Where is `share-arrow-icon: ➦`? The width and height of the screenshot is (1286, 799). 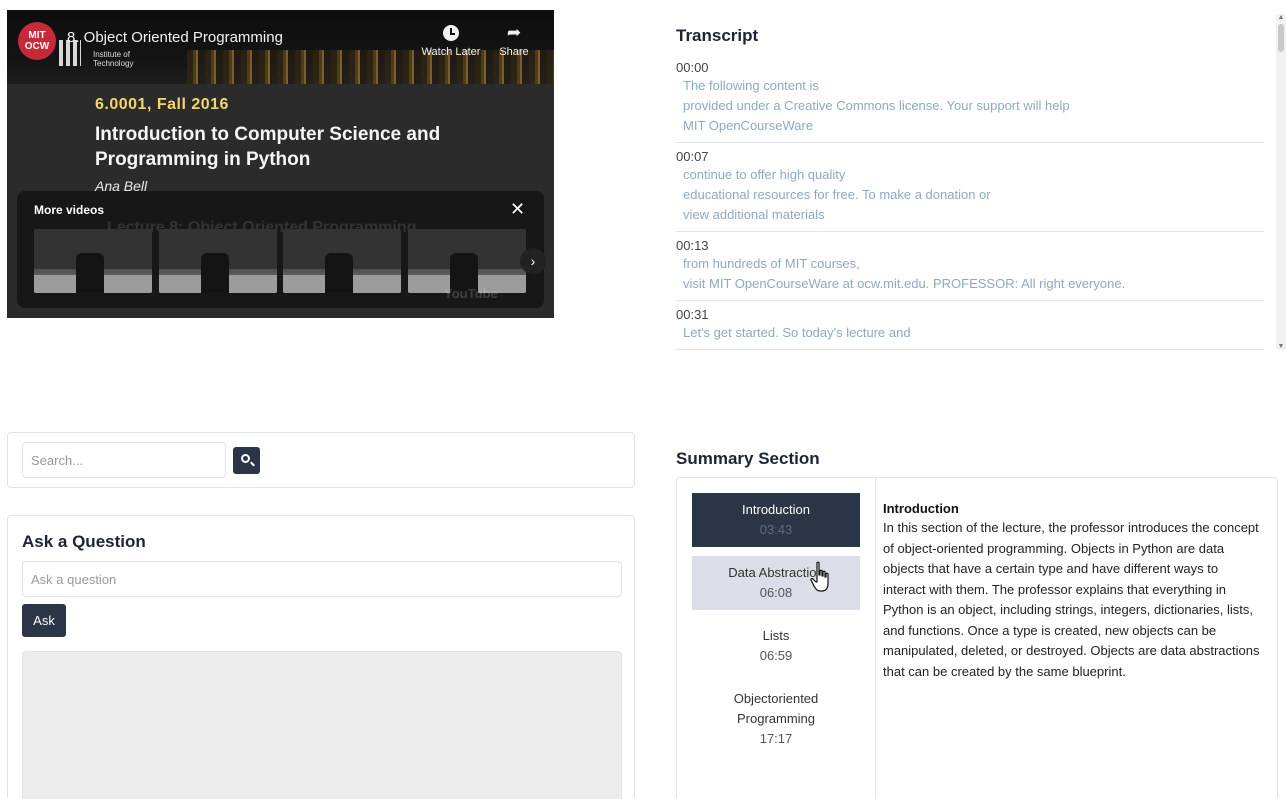 share-arrow-icon: ➦ is located at coordinates (514, 32).